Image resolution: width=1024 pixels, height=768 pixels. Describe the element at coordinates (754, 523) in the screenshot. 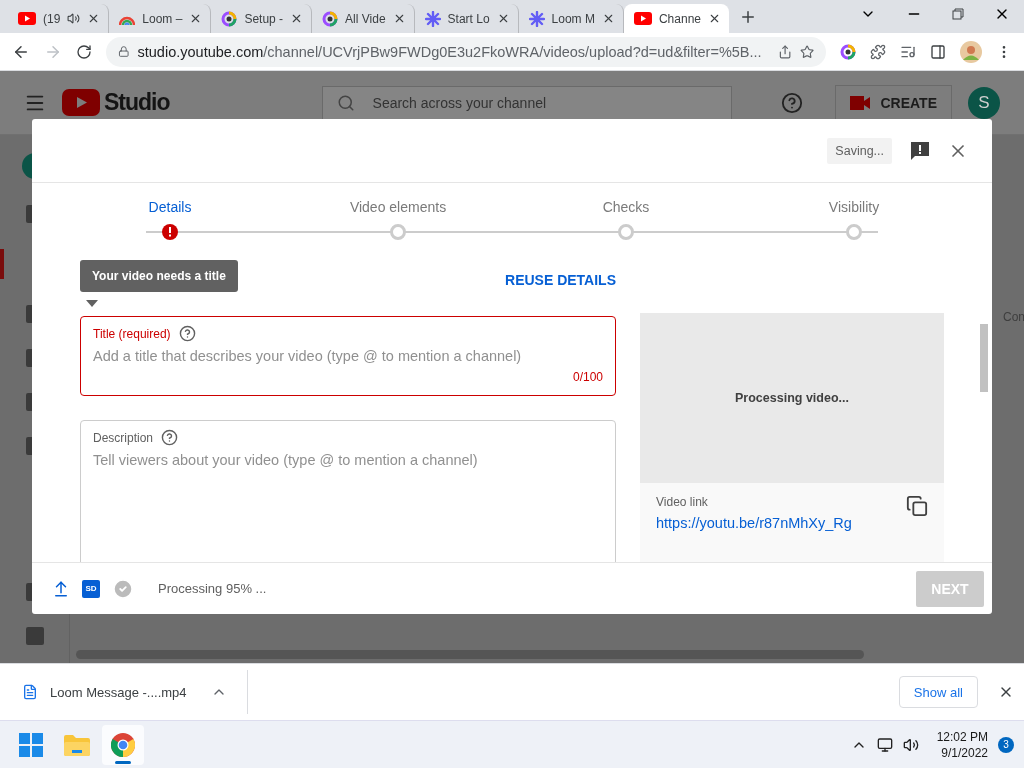

I see `video-link: https://youtu.be/r87nMhXy_Rg` at that location.